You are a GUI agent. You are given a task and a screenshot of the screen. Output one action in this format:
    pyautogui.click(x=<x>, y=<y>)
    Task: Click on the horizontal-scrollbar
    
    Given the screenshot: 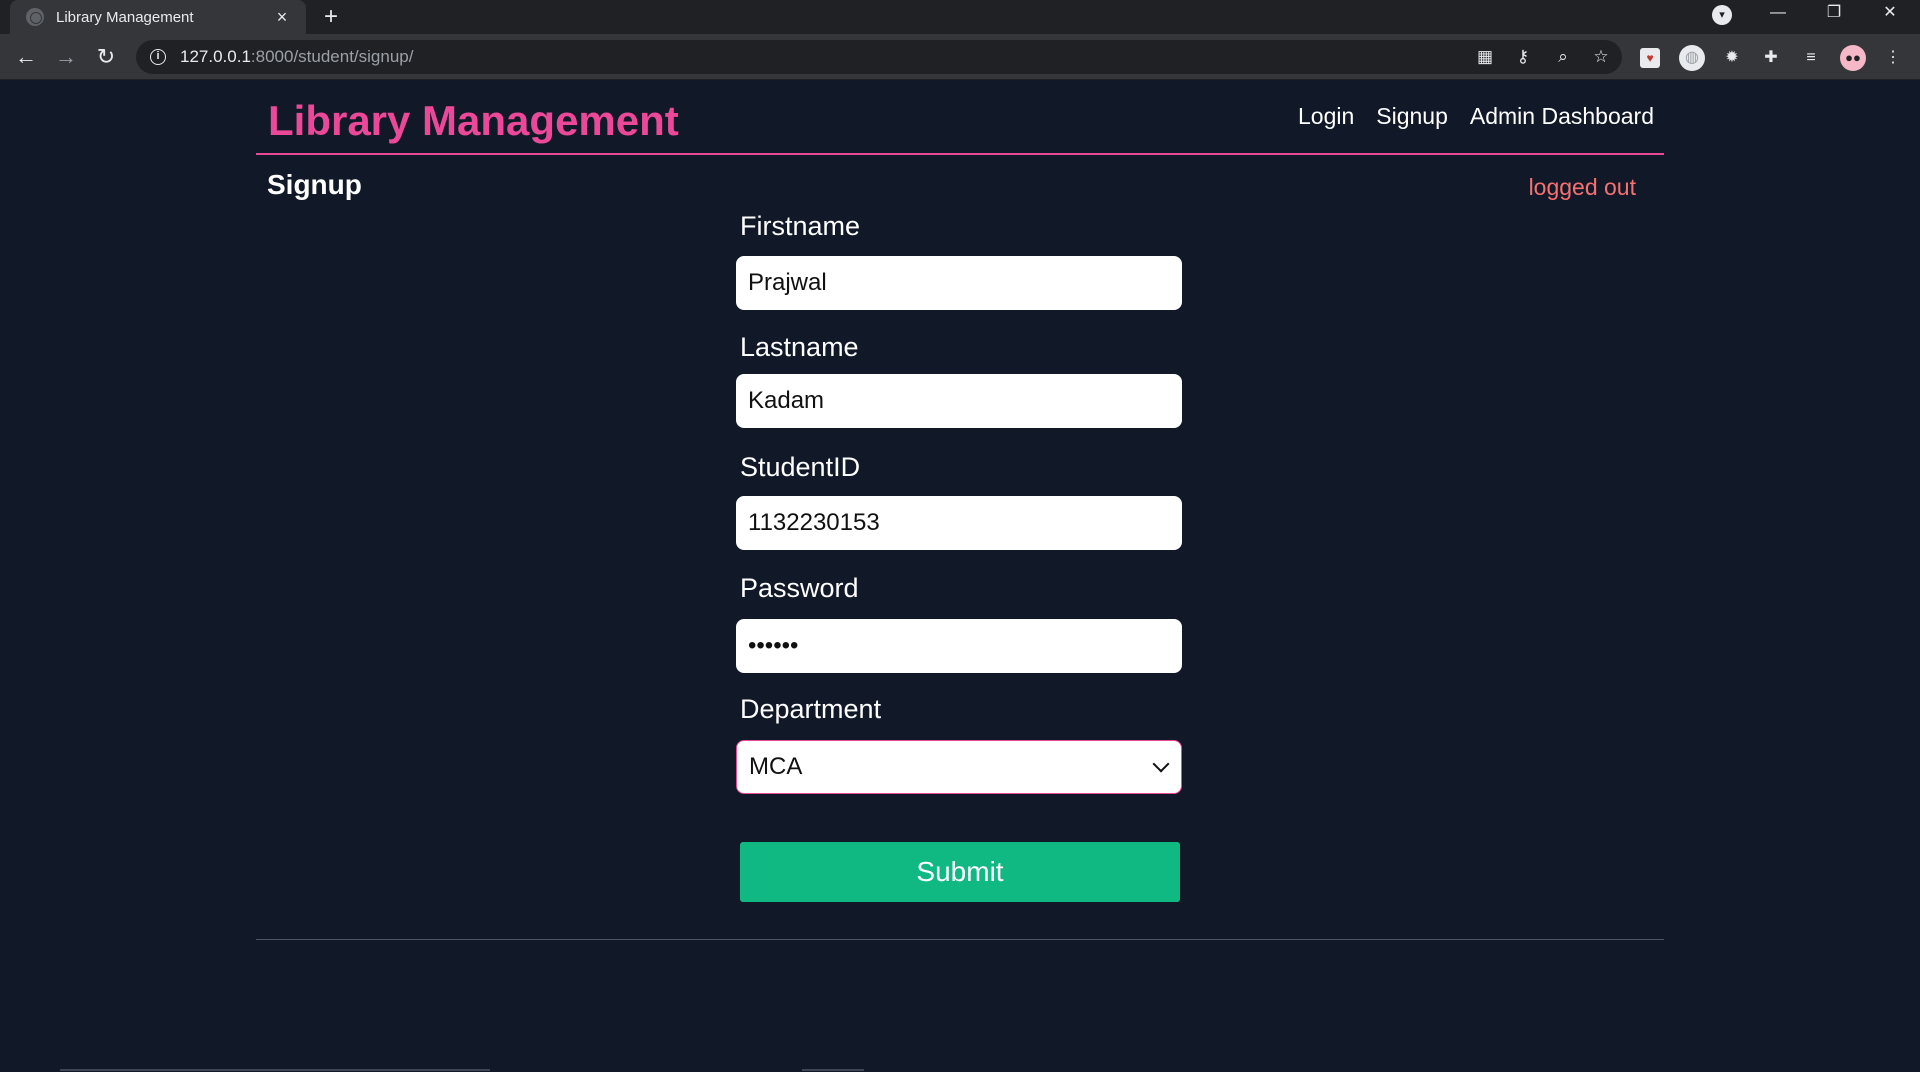 What is the action you would take?
    pyautogui.click(x=275, y=1070)
    